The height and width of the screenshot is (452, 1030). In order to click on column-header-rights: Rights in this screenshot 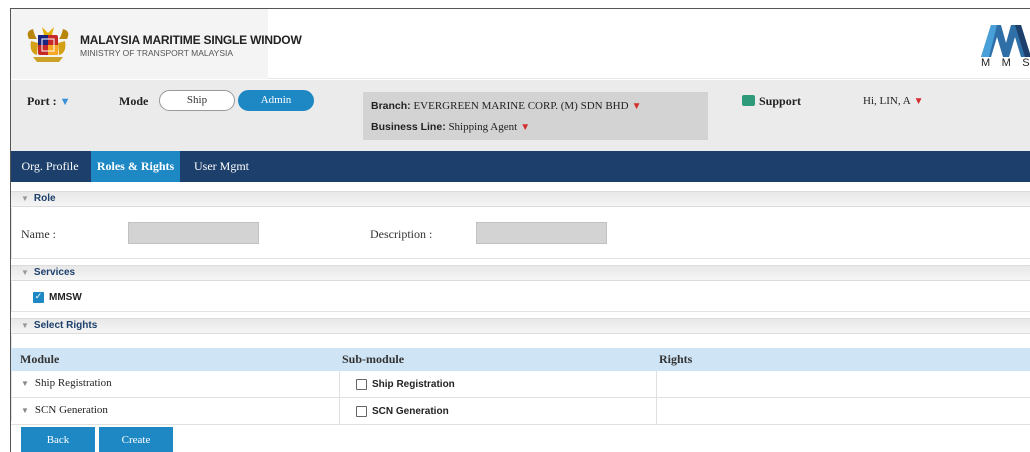, I will do `click(676, 359)`.